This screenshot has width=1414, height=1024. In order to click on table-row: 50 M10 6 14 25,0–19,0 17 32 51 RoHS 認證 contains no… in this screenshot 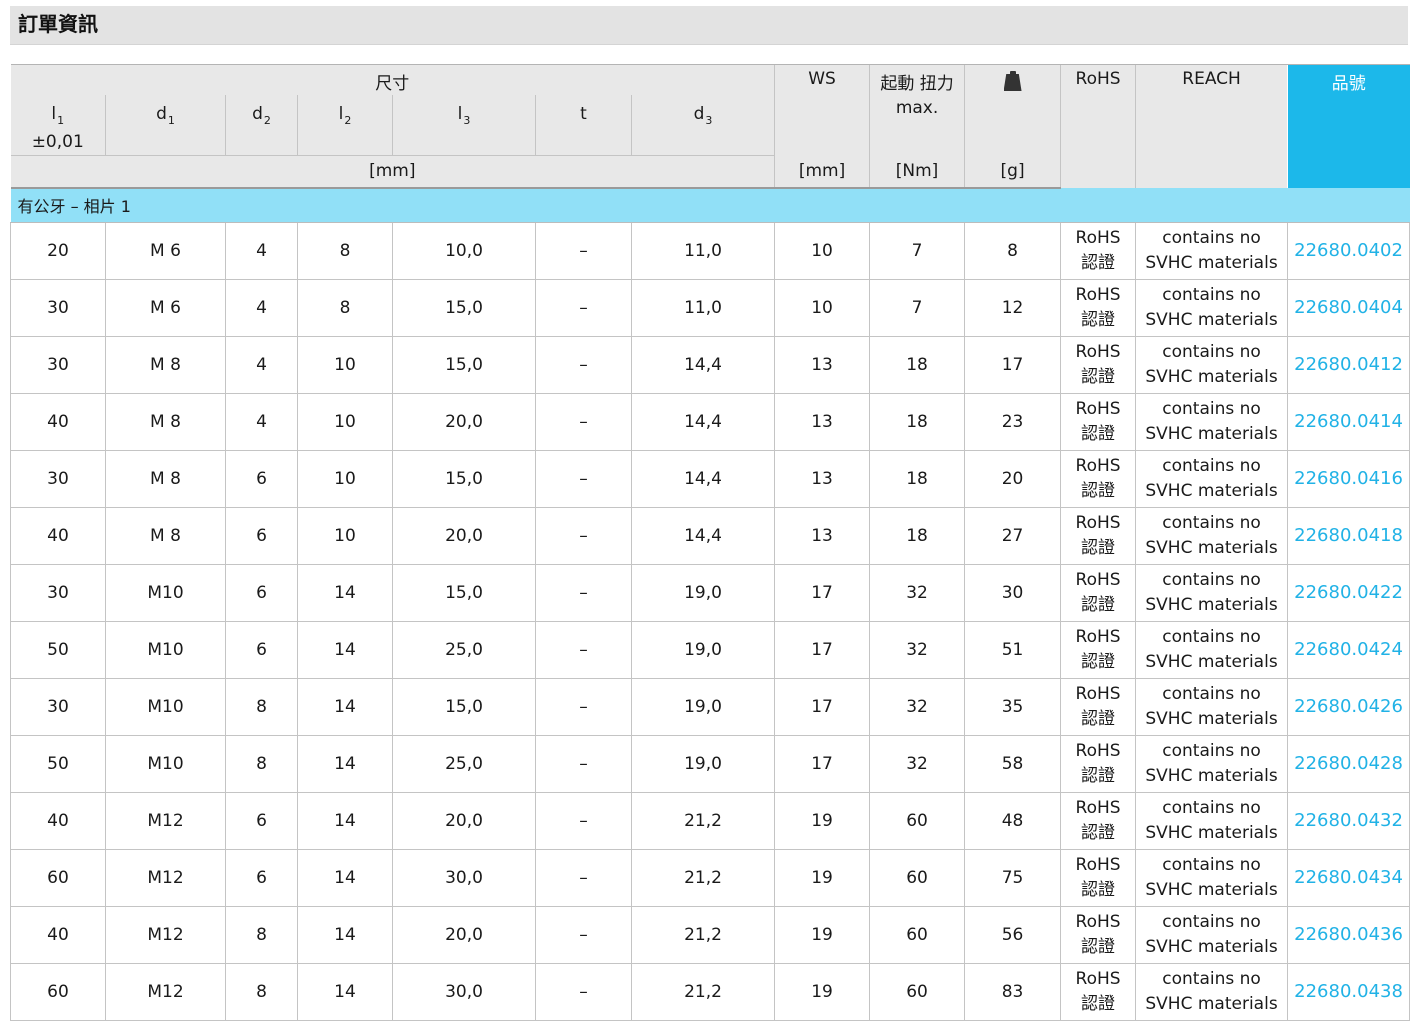, I will do `click(710, 650)`.